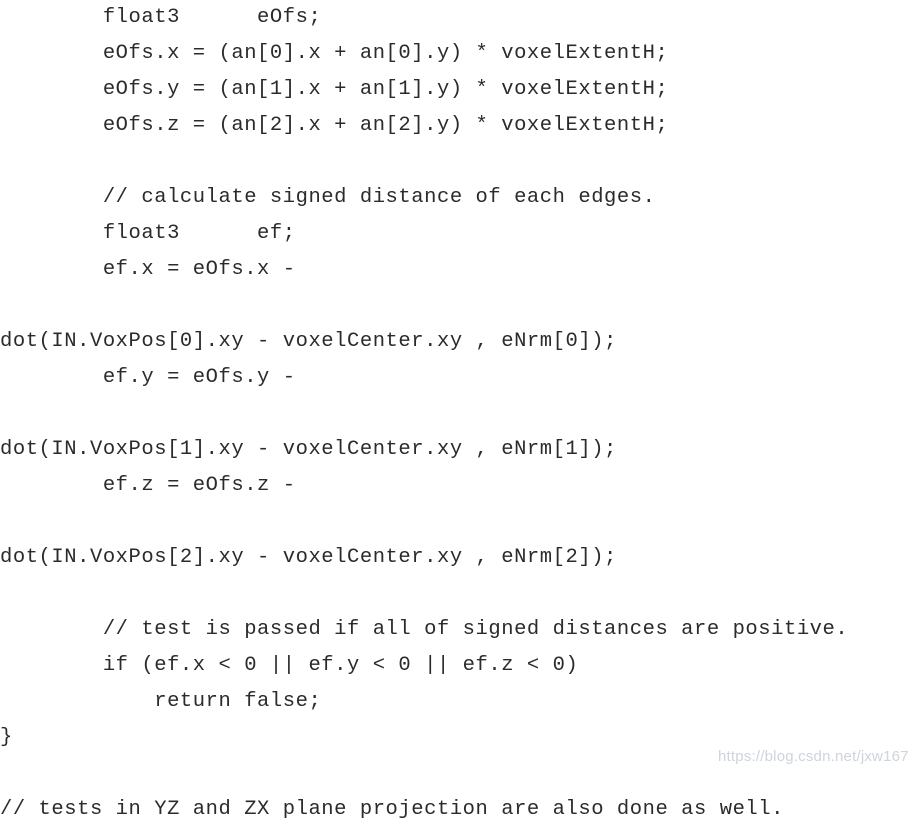  I want to click on code-line: float3 ef;, so click(148, 233).